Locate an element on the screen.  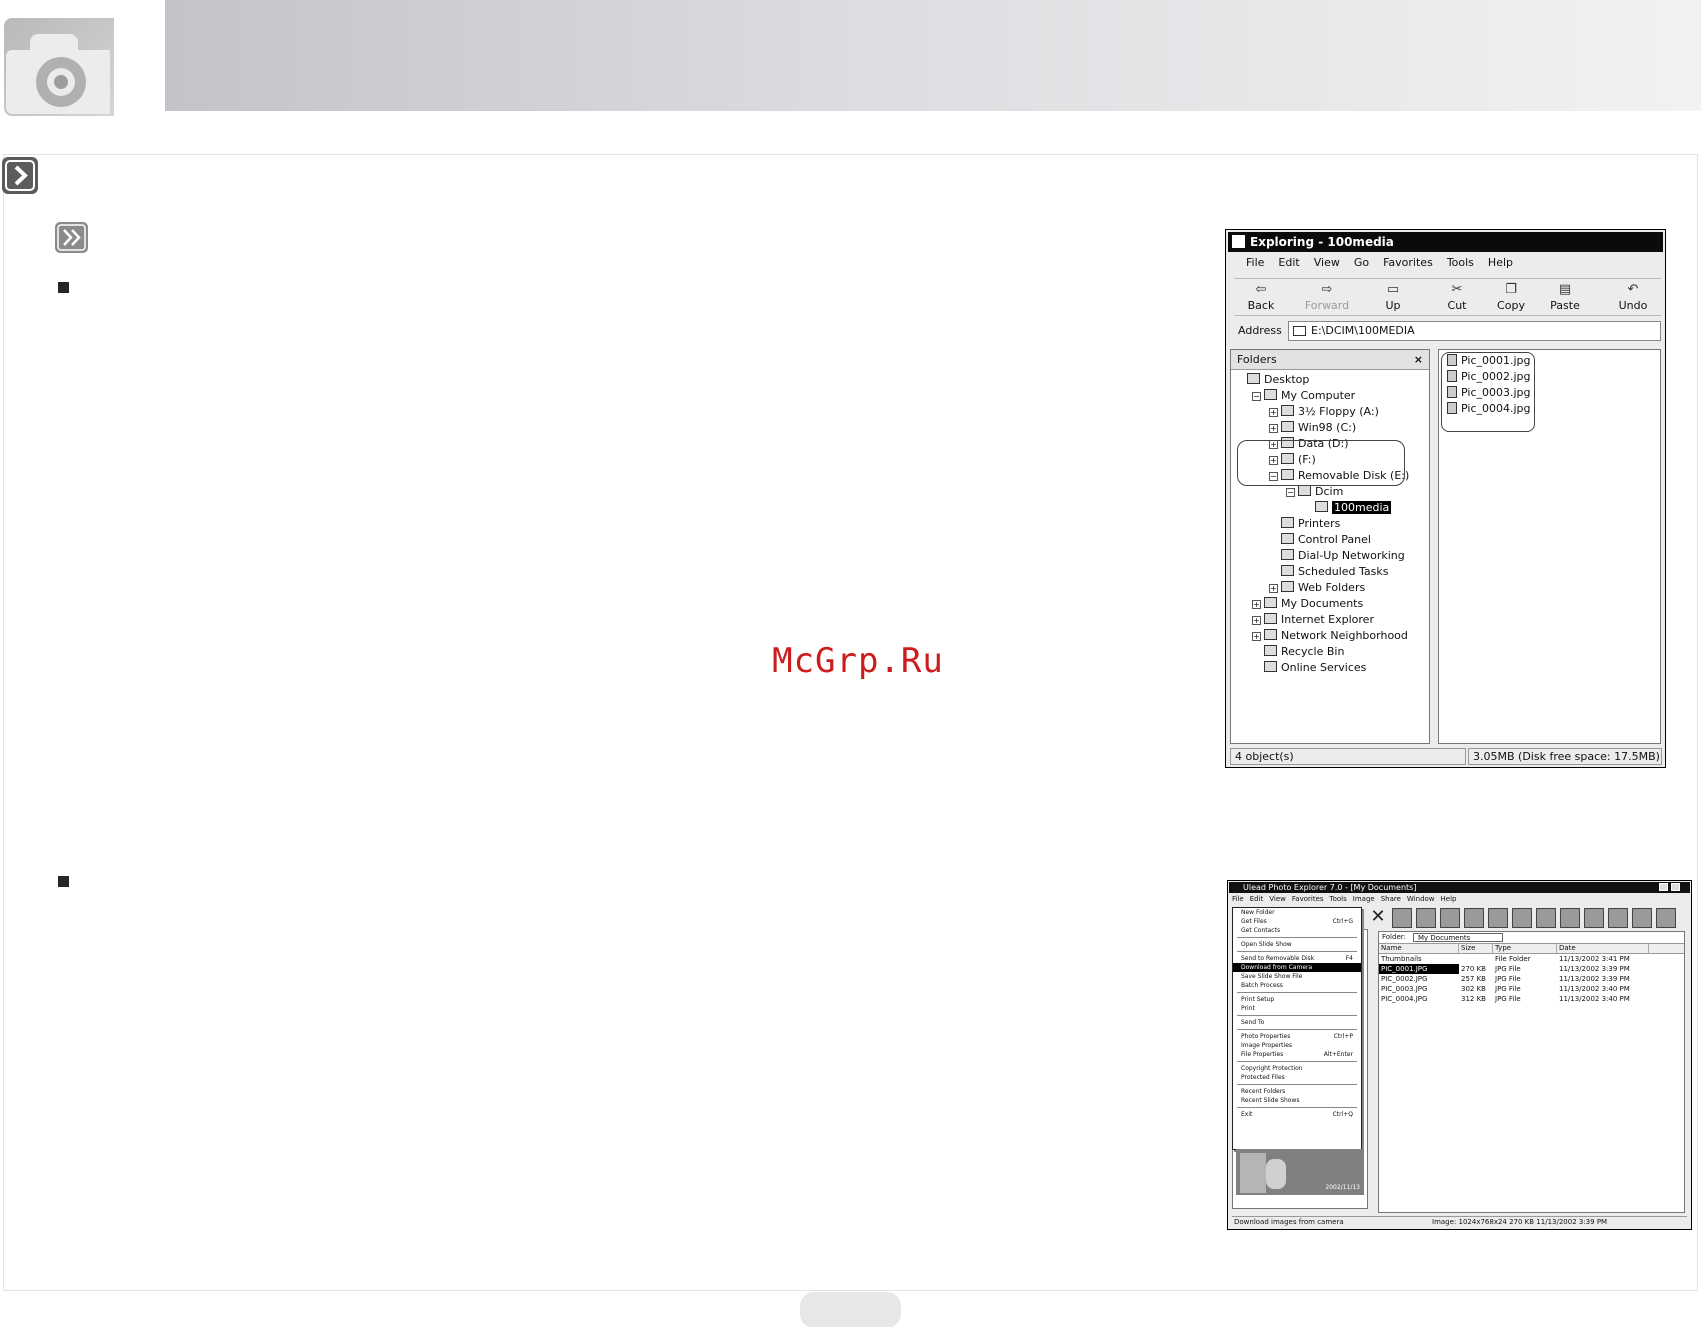
back-button: ⇦ Back is located at coordinates (1261, 298).